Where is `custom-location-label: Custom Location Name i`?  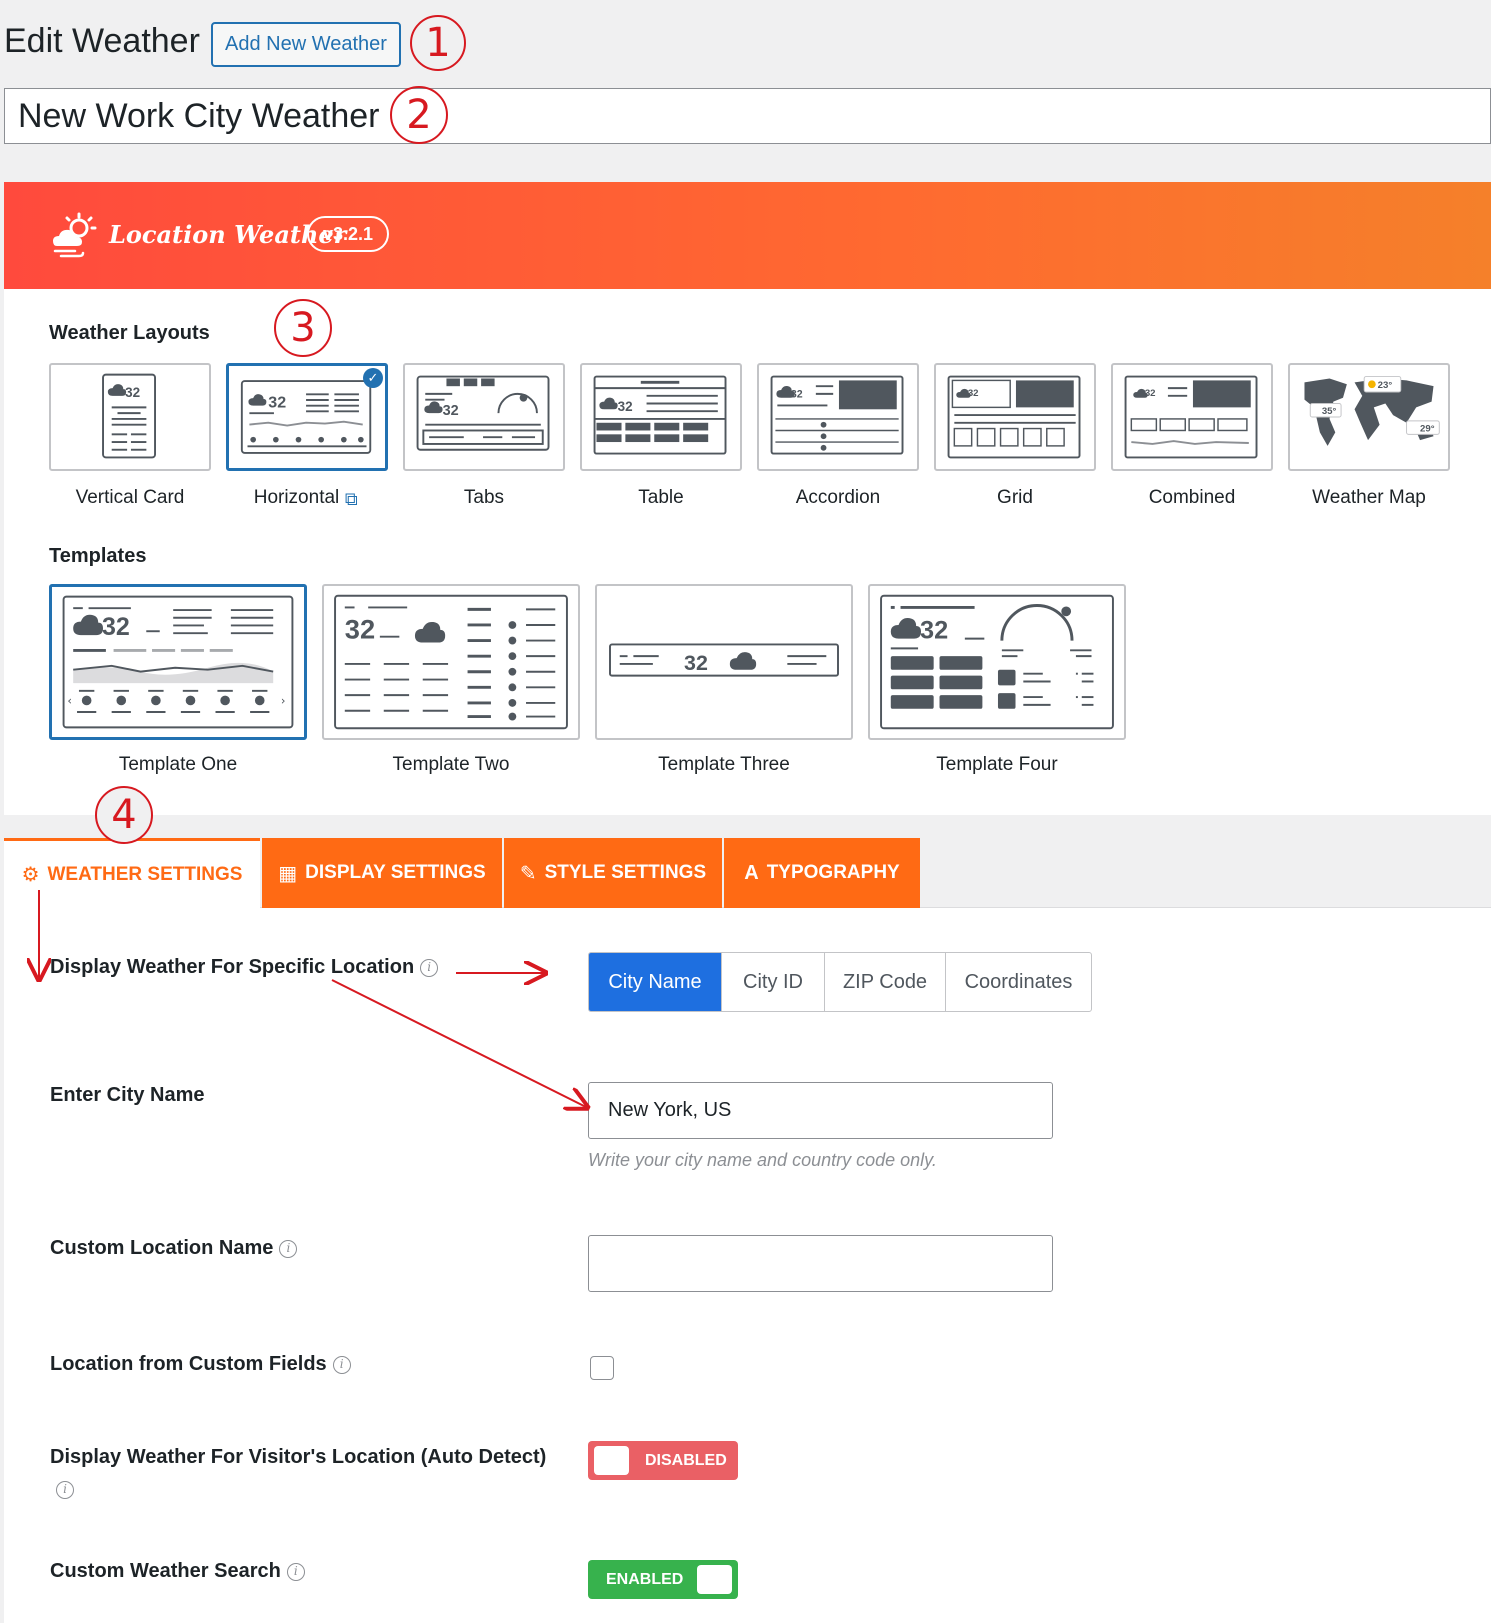
custom-location-label: Custom Location Name i is located at coordinates (174, 1248).